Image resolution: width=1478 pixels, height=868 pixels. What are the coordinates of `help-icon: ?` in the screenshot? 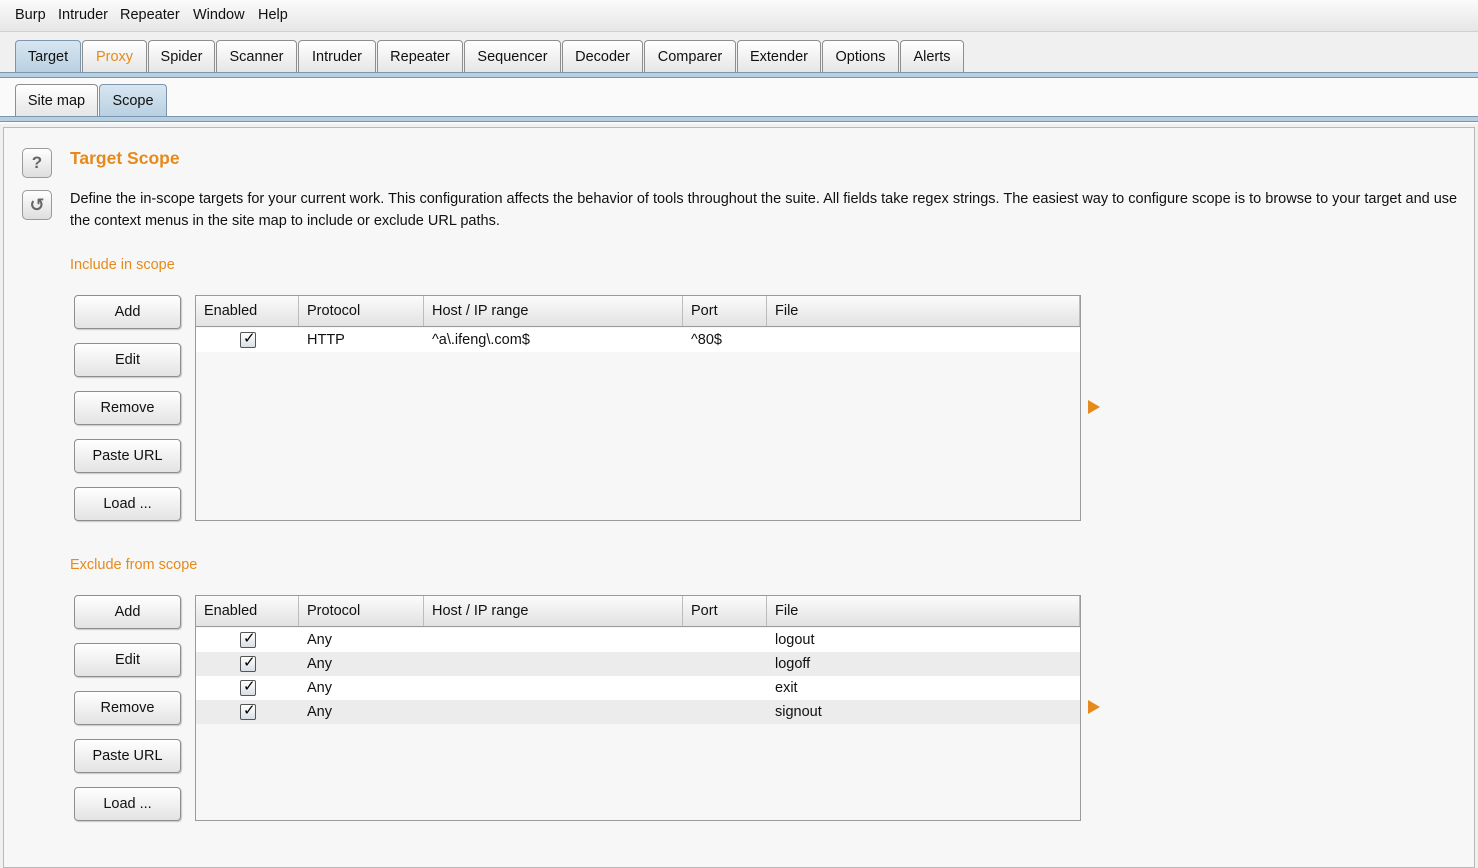 It's located at (37, 163).